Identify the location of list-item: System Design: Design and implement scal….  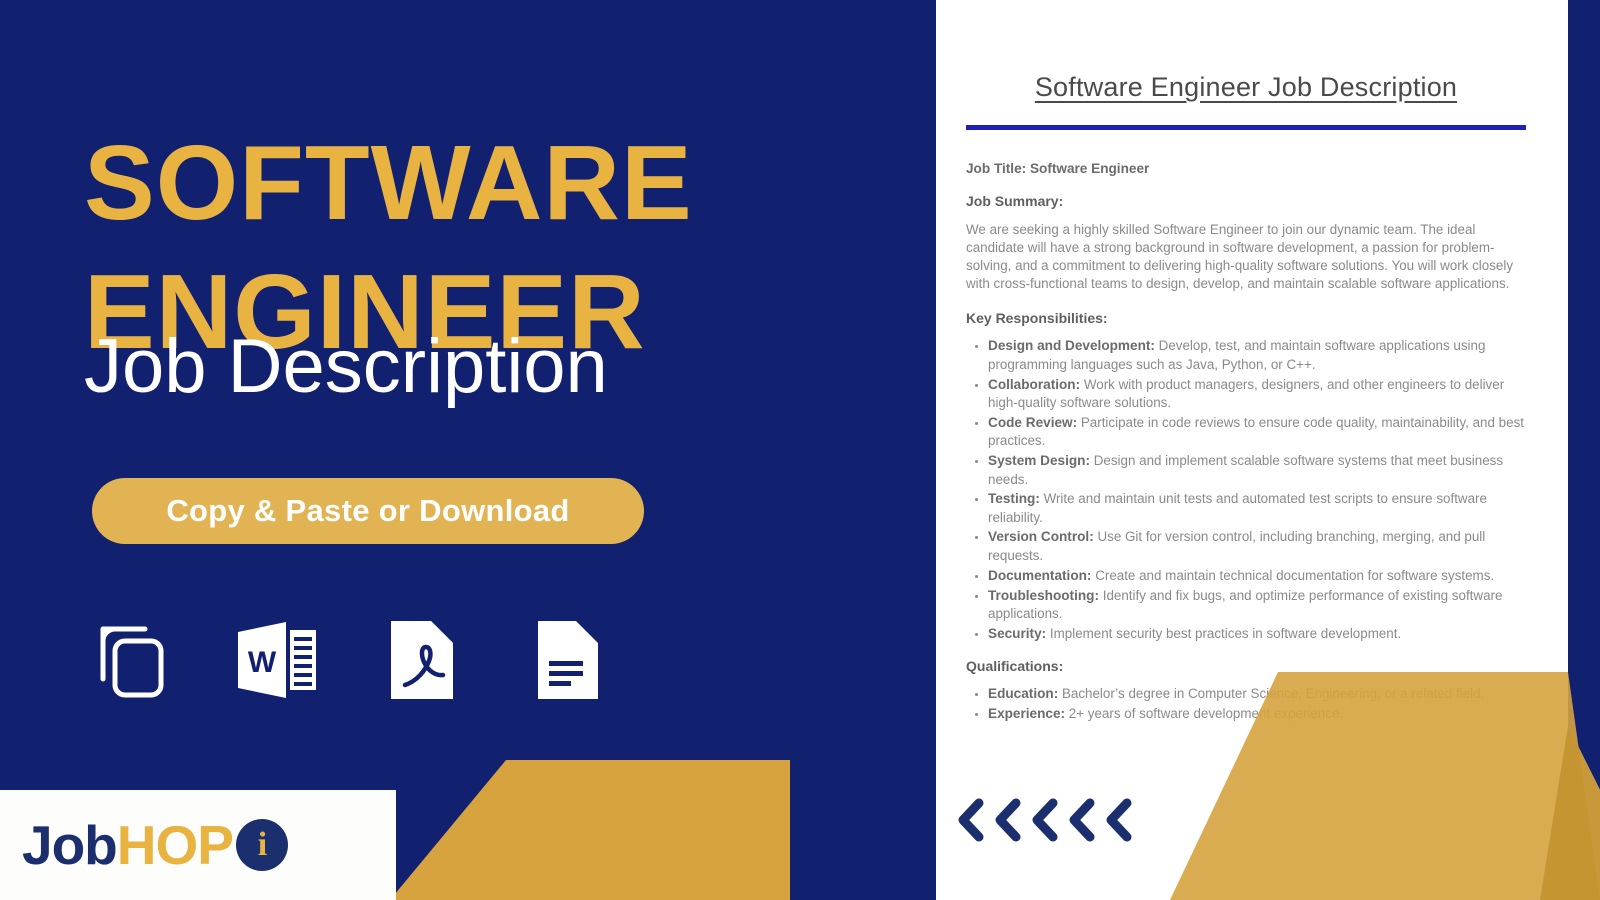
(1257, 470).